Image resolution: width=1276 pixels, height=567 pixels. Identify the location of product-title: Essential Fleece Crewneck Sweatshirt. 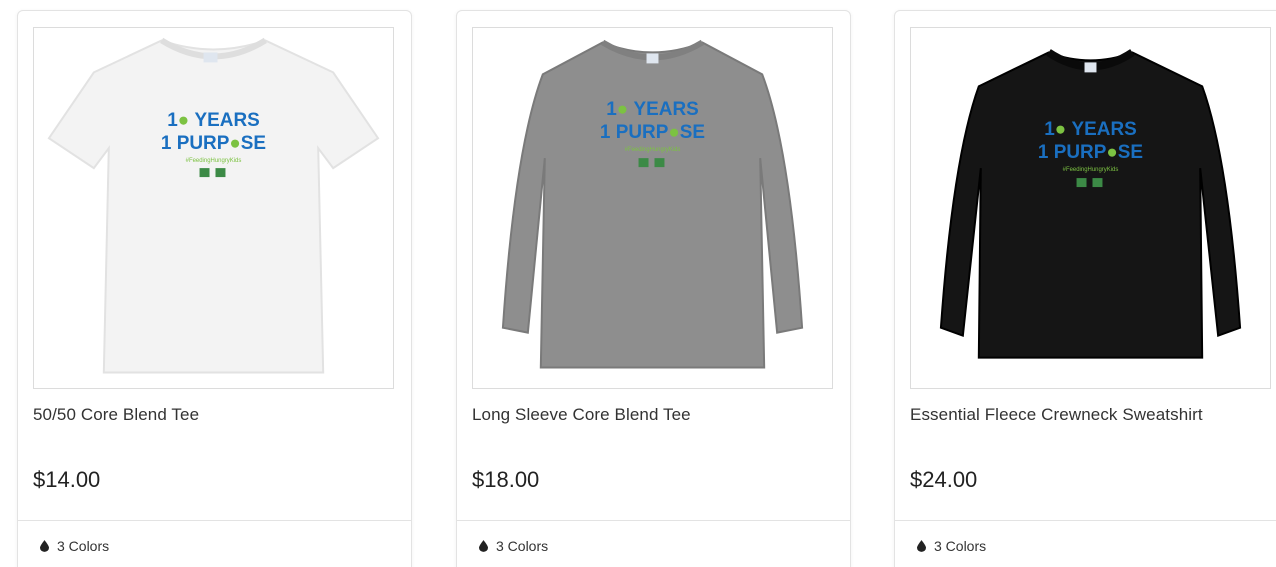
(1056, 415).